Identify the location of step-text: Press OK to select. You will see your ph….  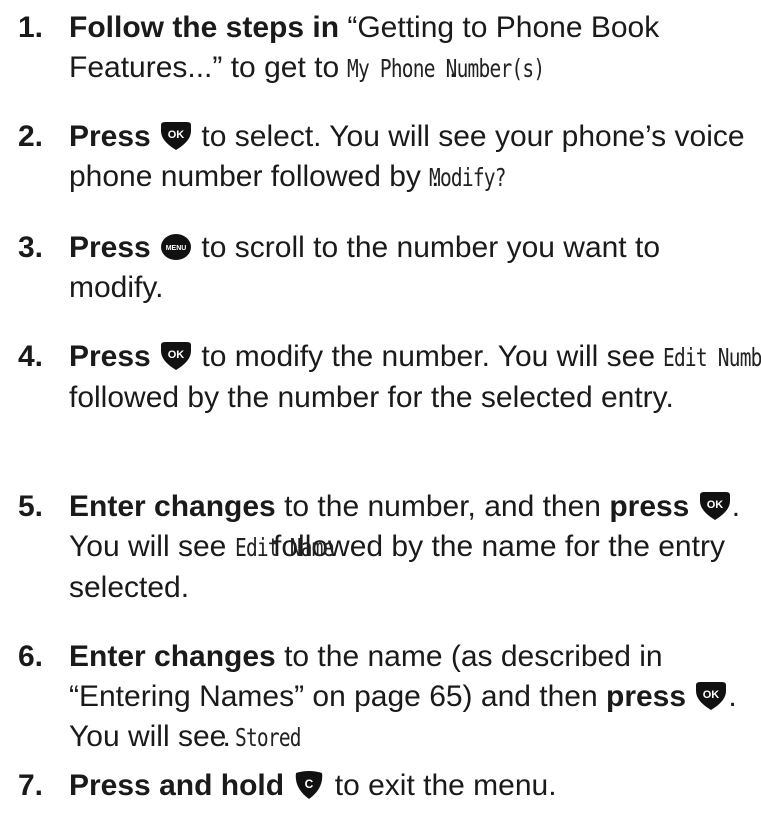
(413, 157).